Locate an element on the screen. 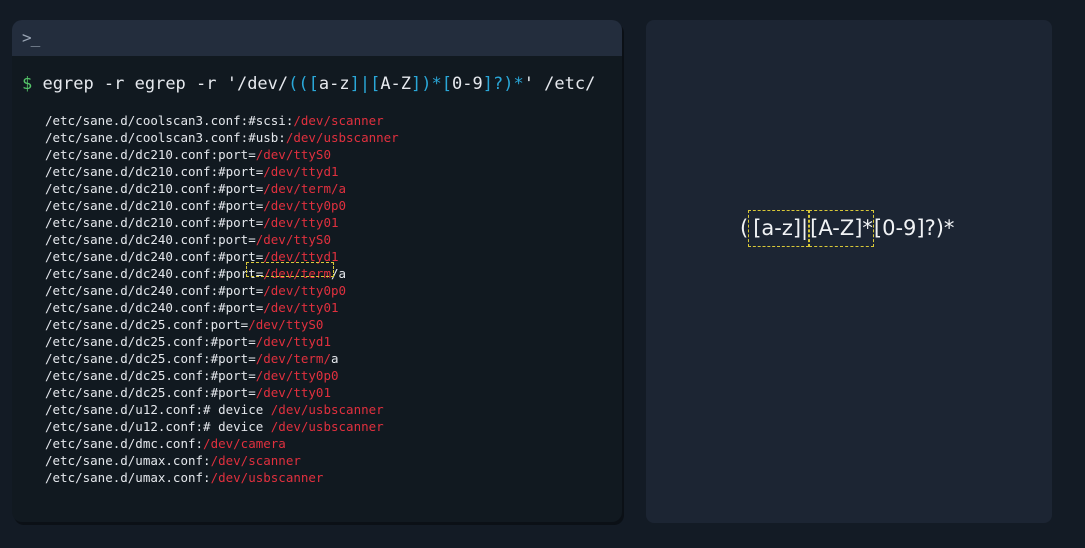 The height and width of the screenshot is (548, 1085). output-line: /etc/sane.d/dc25.conf:#port=/dev/ttyd1 is located at coordinates (188, 341).